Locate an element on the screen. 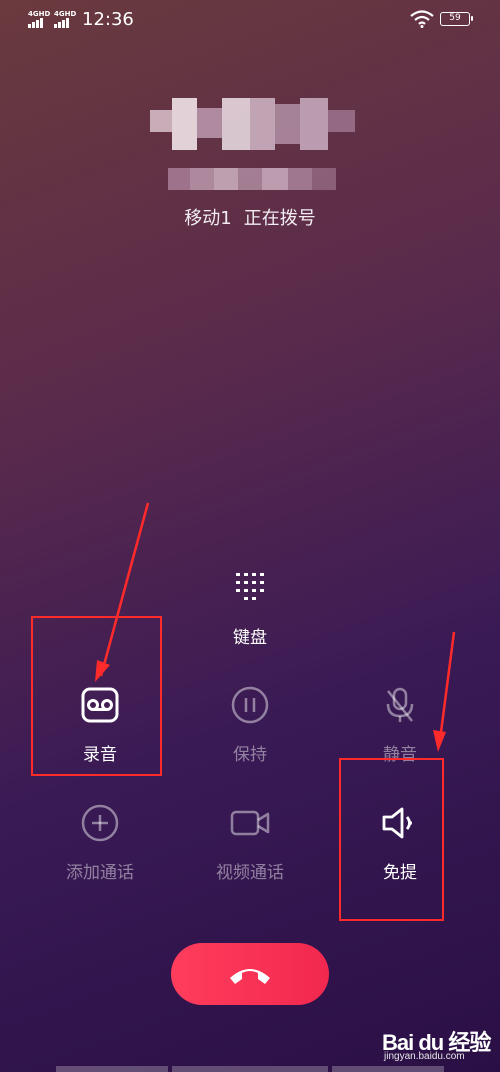  caller-number-pixelated is located at coordinates (252, 179).